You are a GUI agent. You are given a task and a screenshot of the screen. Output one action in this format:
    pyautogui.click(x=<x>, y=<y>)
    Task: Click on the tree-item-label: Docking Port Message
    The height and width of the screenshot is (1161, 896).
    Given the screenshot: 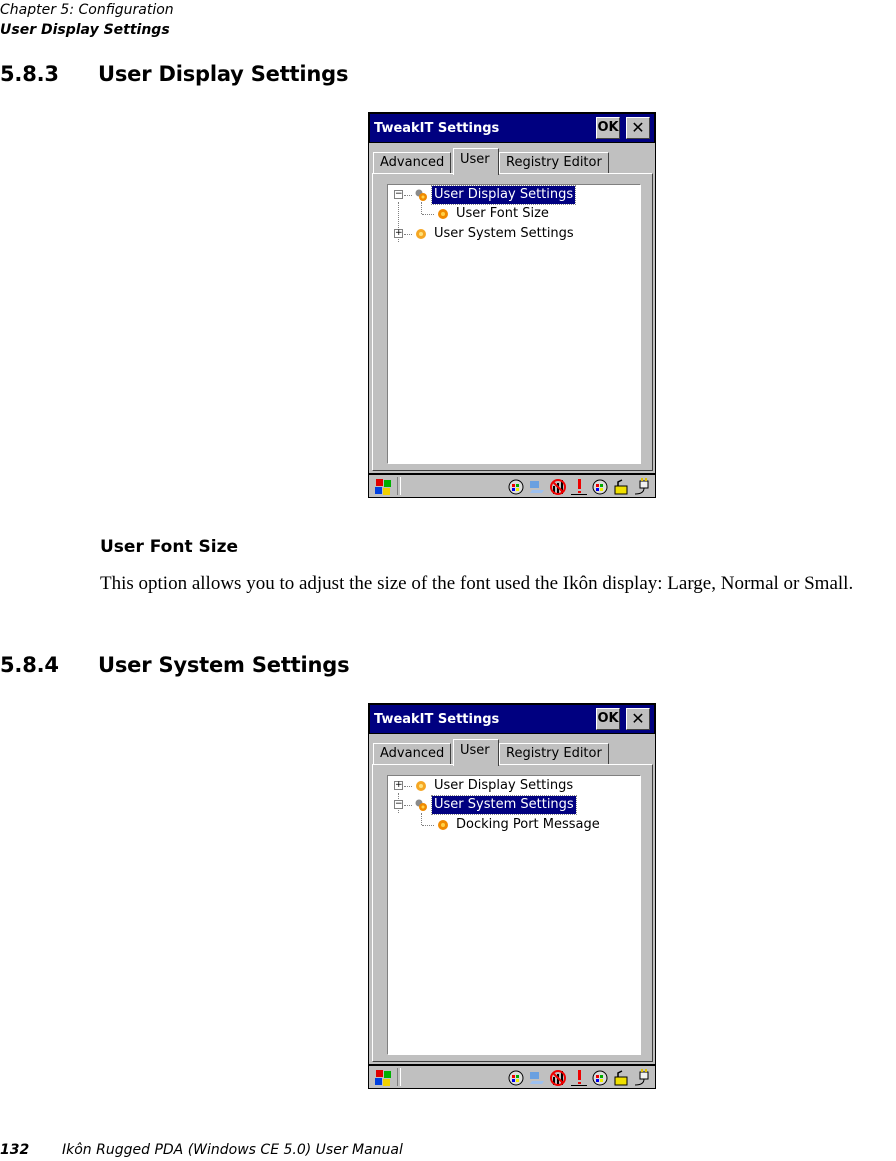 What is the action you would take?
    pyautogui.click(x=528, y=824)
    